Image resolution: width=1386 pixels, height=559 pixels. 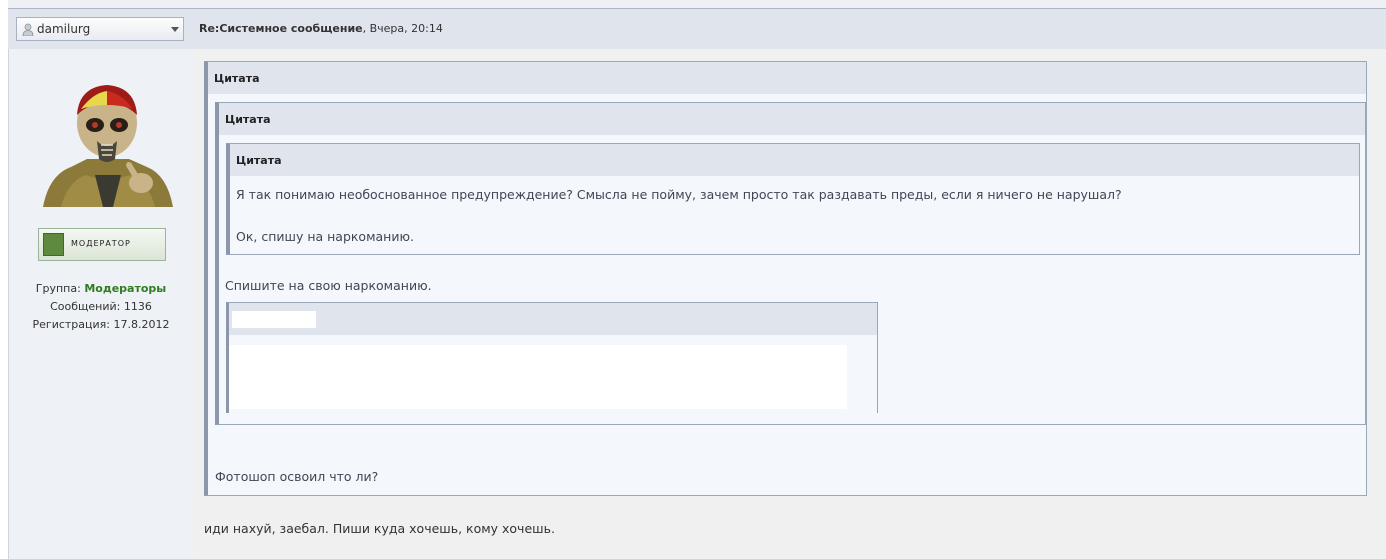 I want to click on top-divider, so click(x=697, y=4).